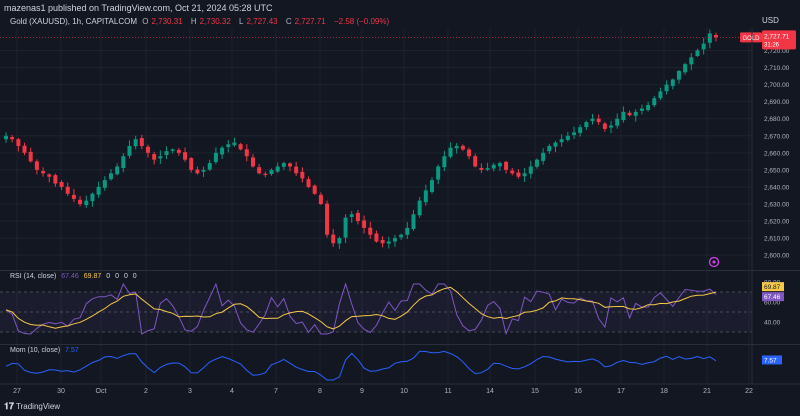  Describe the element at coordinates (61, 391) in the screenshot. I see `time-axis-label: 30` at that location.